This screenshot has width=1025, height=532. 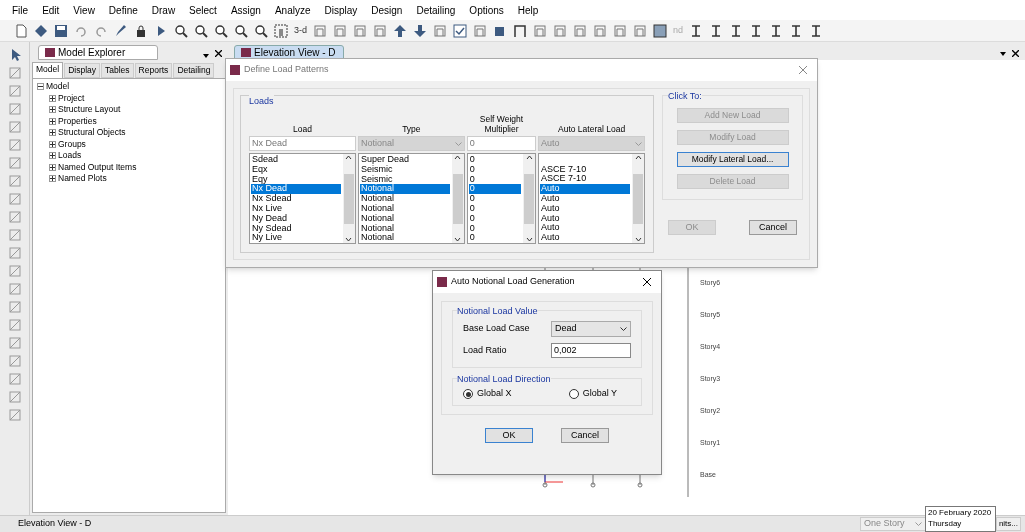 I want to click on list-box: ASCE 7-10 ASCE 7-10 Auto Auto Auto Auto Auto Auto, so click(x=591, y=198).